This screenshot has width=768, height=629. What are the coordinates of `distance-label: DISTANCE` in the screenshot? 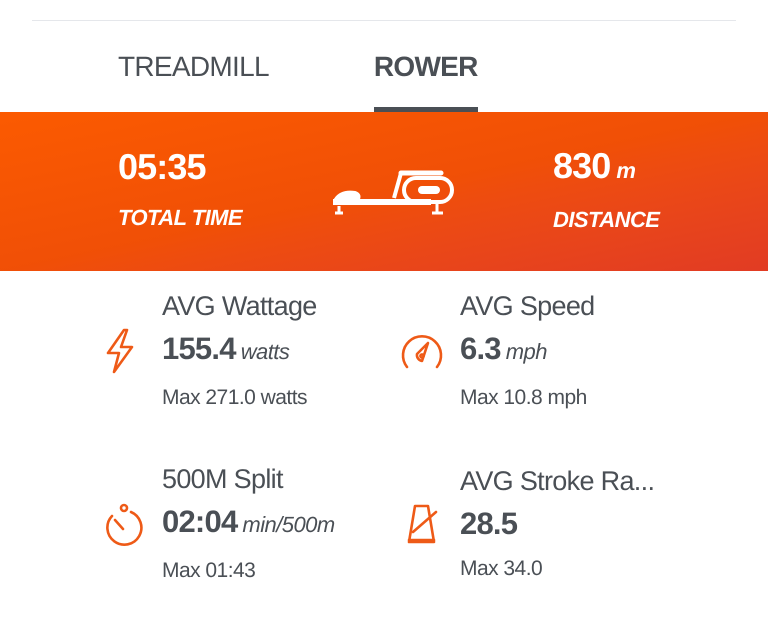 It's located at (607, 220).